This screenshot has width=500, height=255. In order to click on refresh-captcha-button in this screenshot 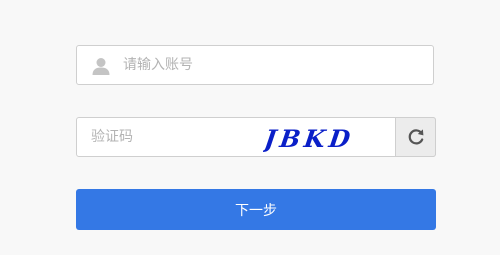, I will do `click(415, 137)`.